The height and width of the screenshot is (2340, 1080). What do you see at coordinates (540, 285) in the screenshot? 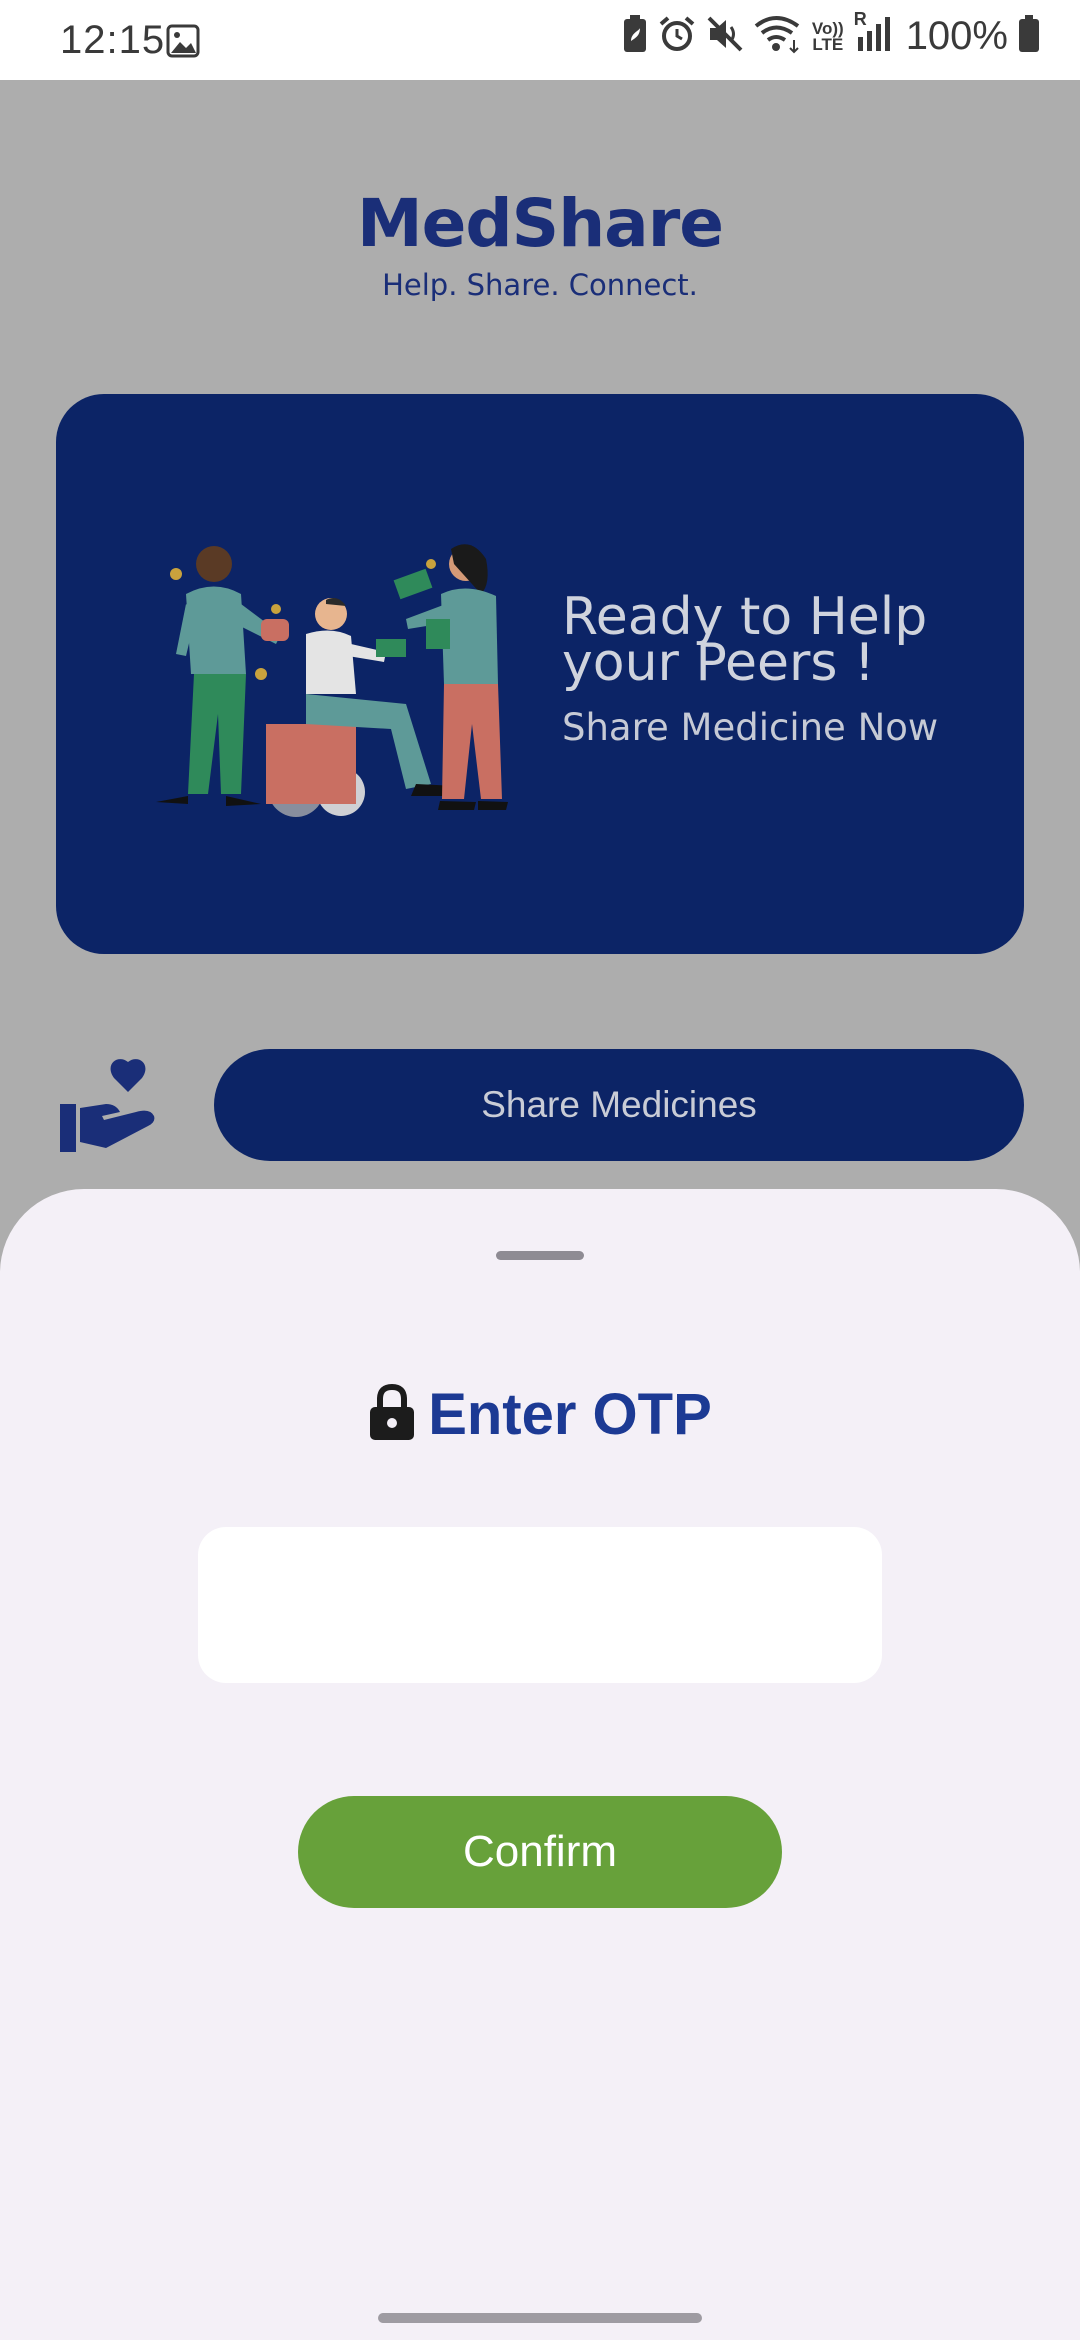
I see `app-tagline: Help. Share. Connect.` at bounding box center [540, 285].